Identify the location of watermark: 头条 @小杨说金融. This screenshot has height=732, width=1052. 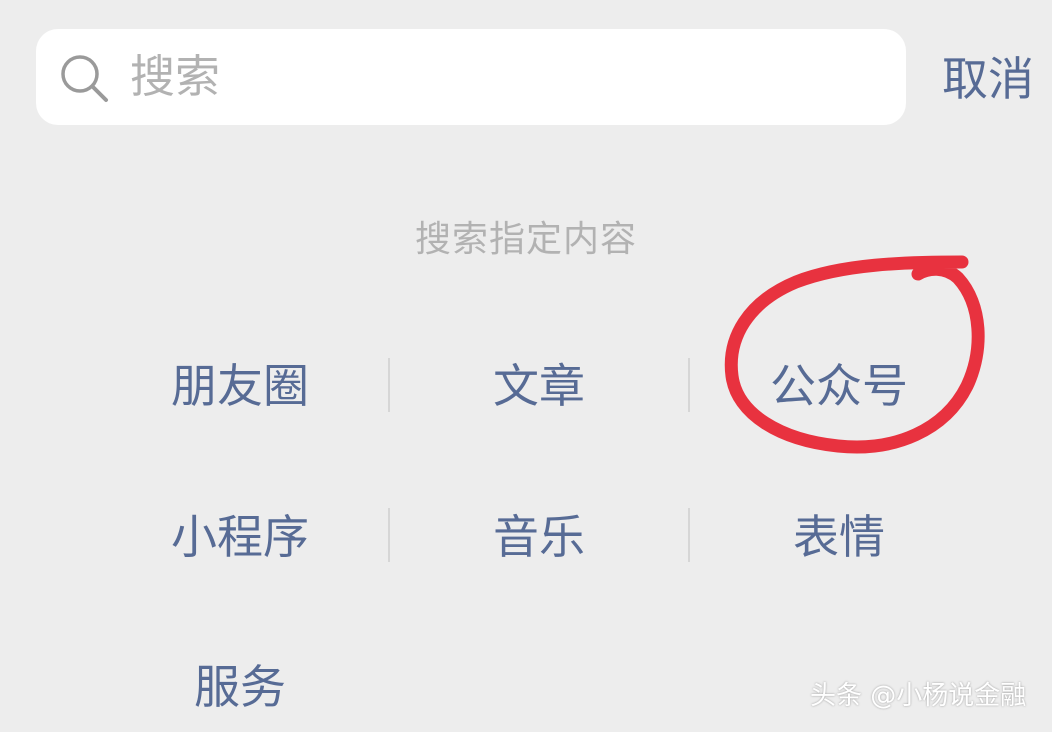
(918, 696).